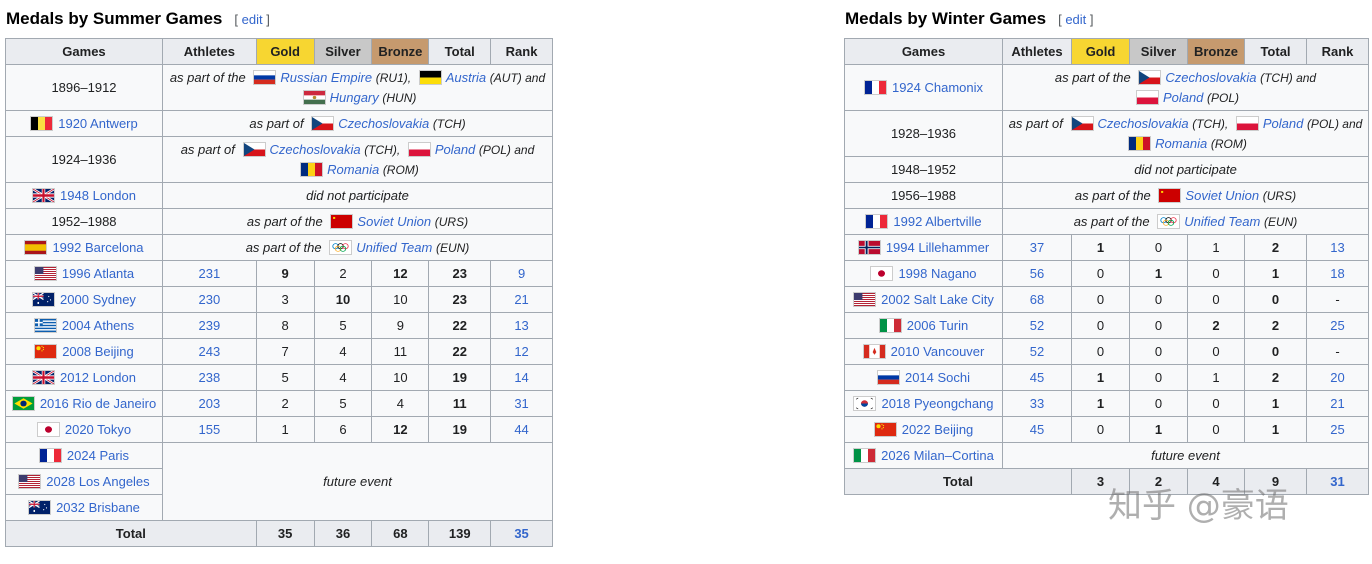  I want to click on winter-edit-link: edit, so click(1075, 19).